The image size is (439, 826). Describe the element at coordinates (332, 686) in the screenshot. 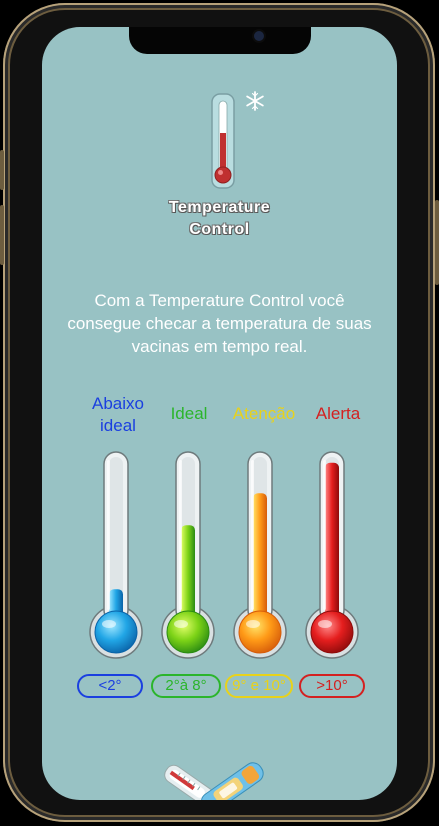

I see `range-badge-alert: >10°` at that location.